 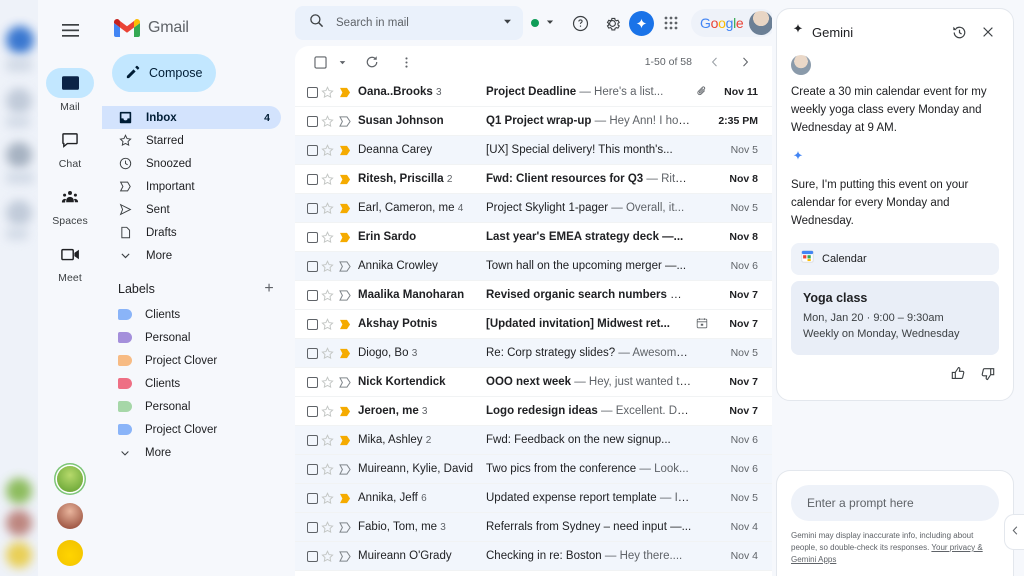 I want to click on gear-icon, so click(x=612, y=23).